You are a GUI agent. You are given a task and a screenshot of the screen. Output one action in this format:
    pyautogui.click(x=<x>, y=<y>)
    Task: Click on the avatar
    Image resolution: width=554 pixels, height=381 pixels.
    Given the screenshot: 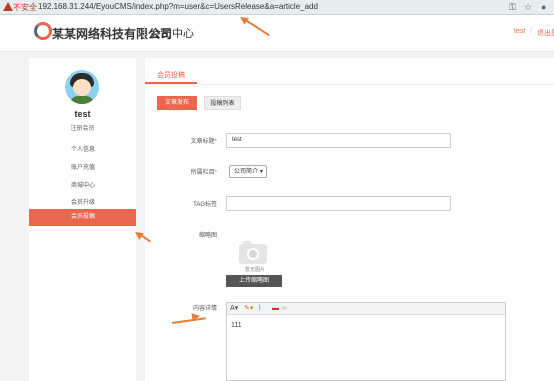 What is the action you would take?
    pyautogui.click(x=82, y=87)
    